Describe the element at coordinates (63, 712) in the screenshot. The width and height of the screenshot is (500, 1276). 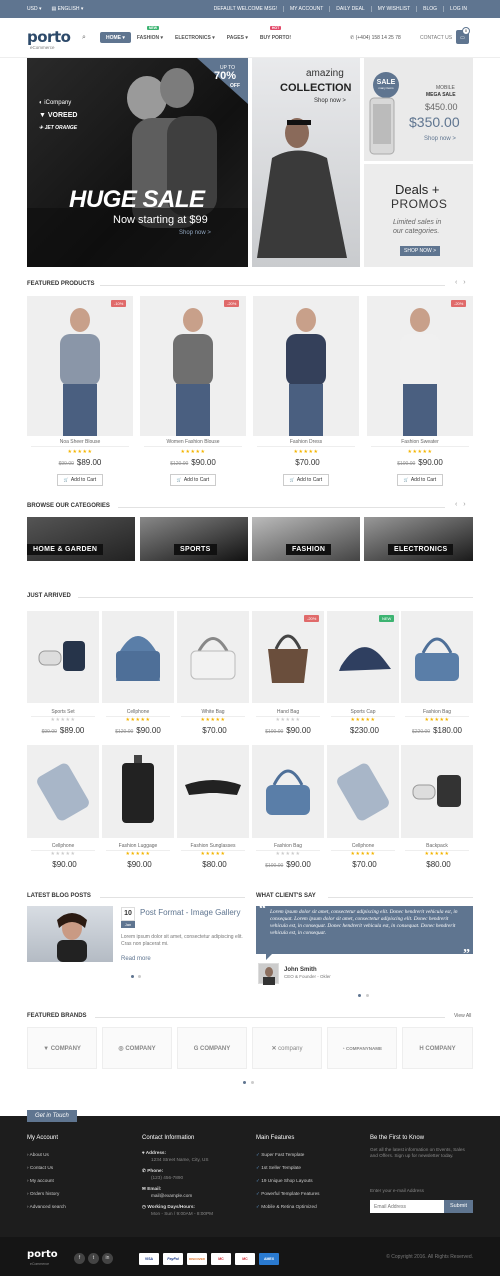
I see `product-name: Sports Set` at that location.